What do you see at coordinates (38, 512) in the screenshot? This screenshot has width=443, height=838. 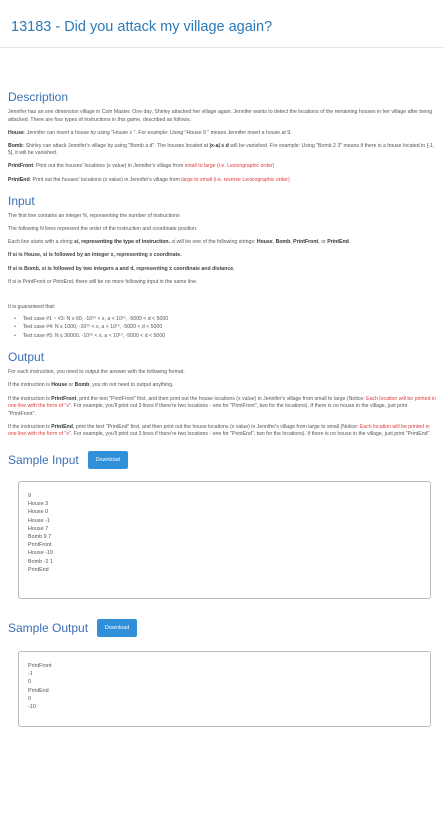 I see `sample-input-line: House 0` at bounding box center [38, 512].